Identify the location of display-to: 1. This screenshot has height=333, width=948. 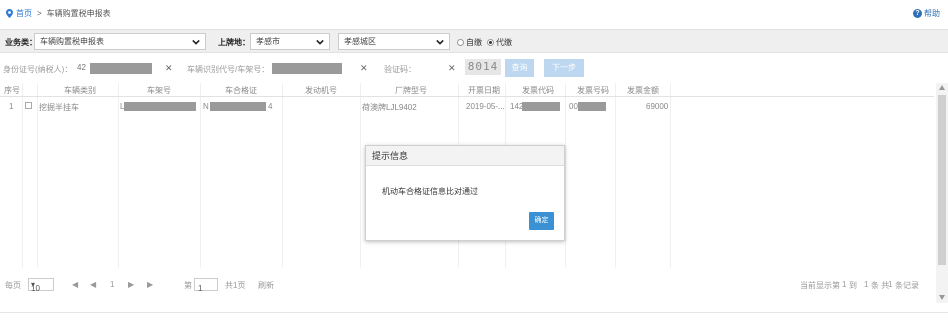
(866, 284).